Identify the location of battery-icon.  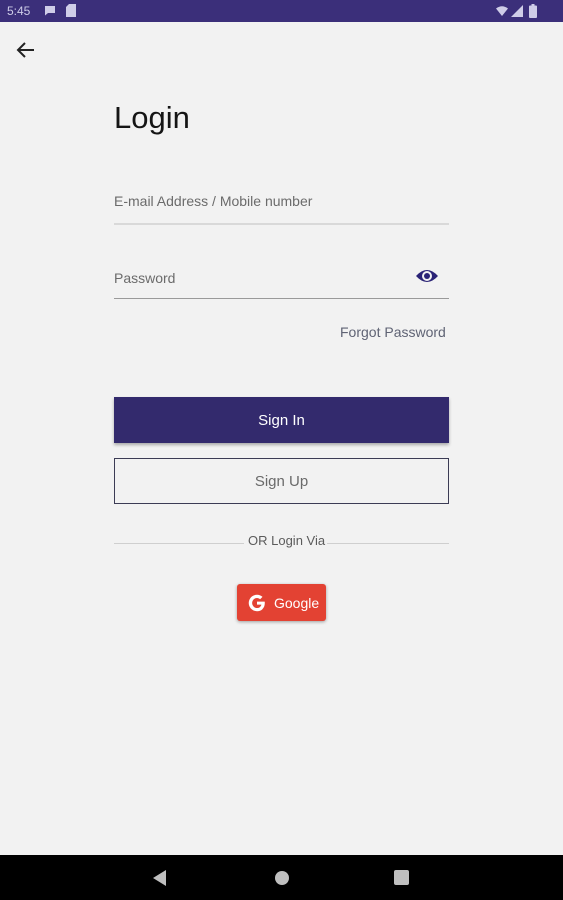
(533, 11).